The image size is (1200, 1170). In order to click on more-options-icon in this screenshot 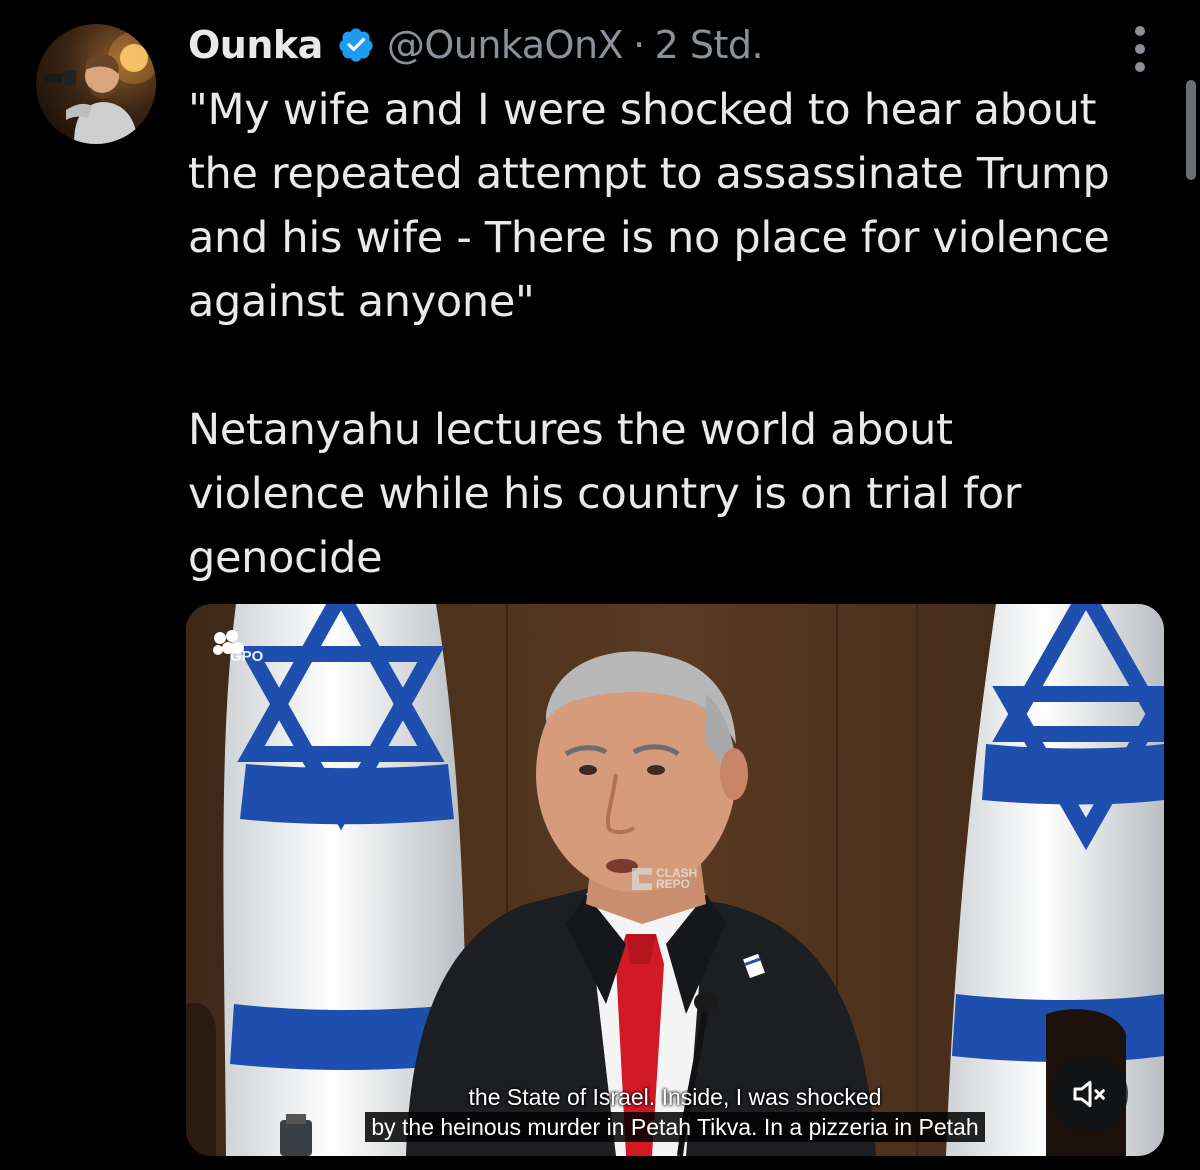, I will do `click(1140, 49)`.